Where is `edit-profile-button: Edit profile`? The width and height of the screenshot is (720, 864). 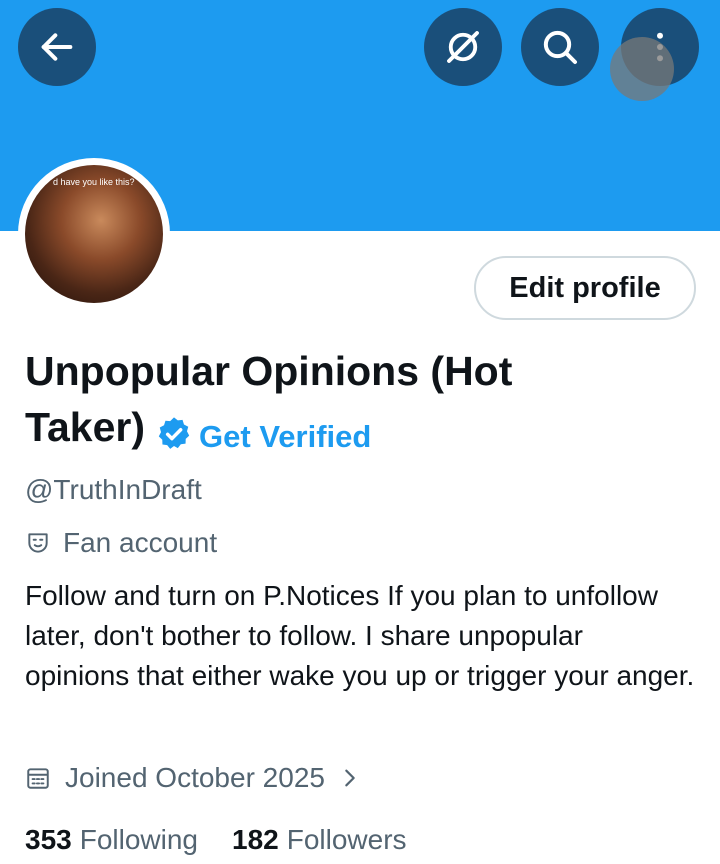
edit-profile-button: Edit profile is located at coordinates (585, 288).